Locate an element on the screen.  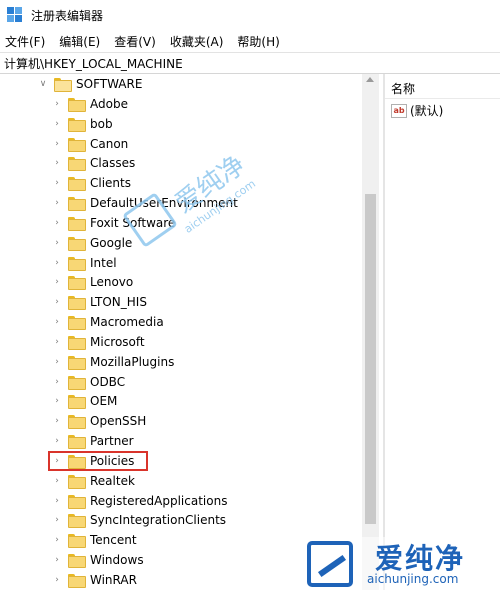
tree-item-label: Microsoft is located at coordinates (117, 341).